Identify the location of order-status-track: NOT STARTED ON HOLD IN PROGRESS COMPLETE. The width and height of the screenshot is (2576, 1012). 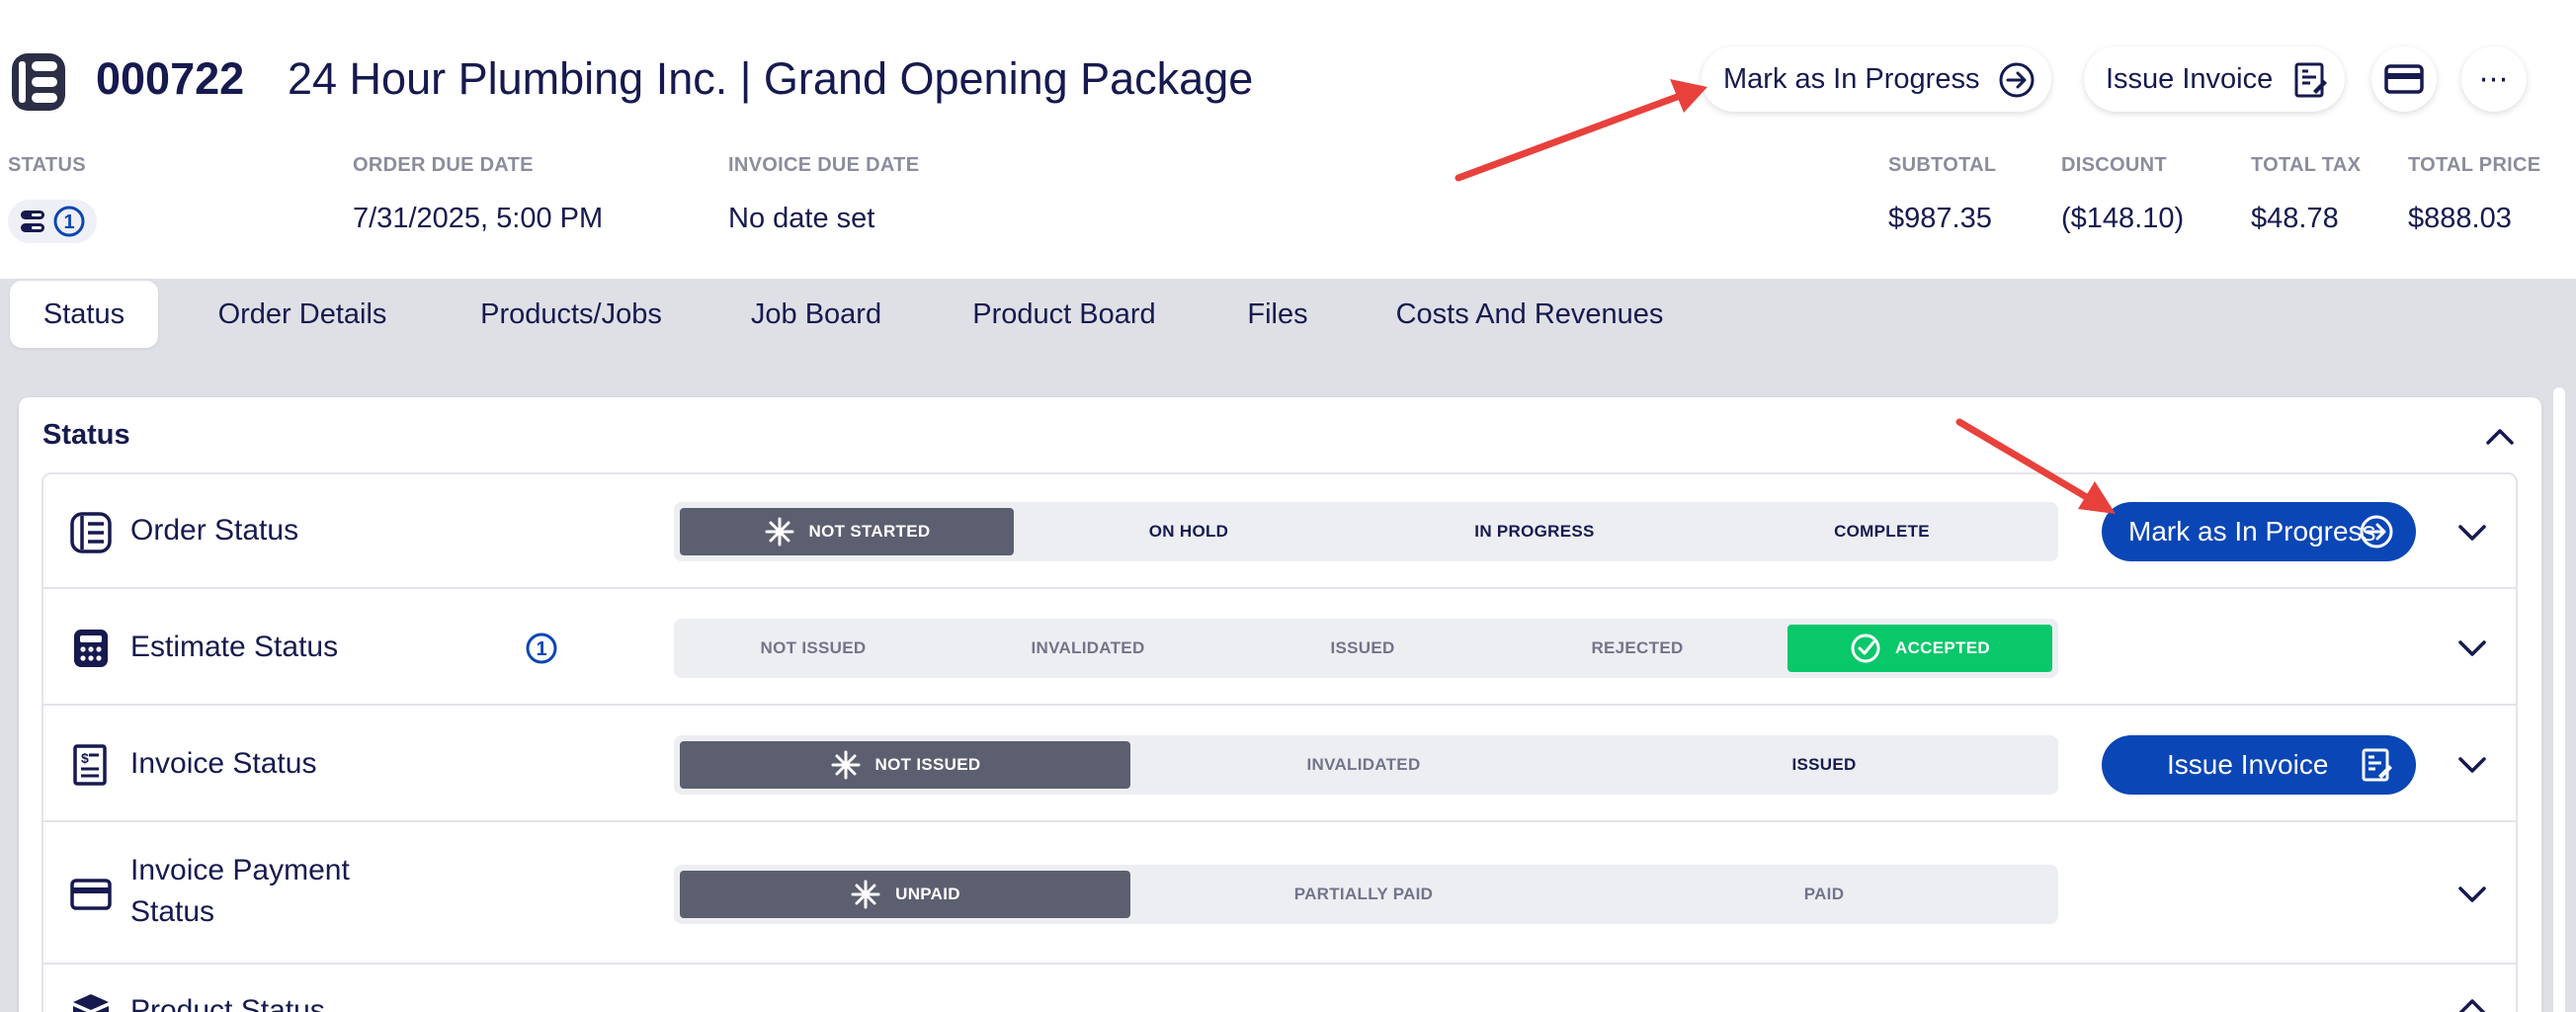
(1366, 531).